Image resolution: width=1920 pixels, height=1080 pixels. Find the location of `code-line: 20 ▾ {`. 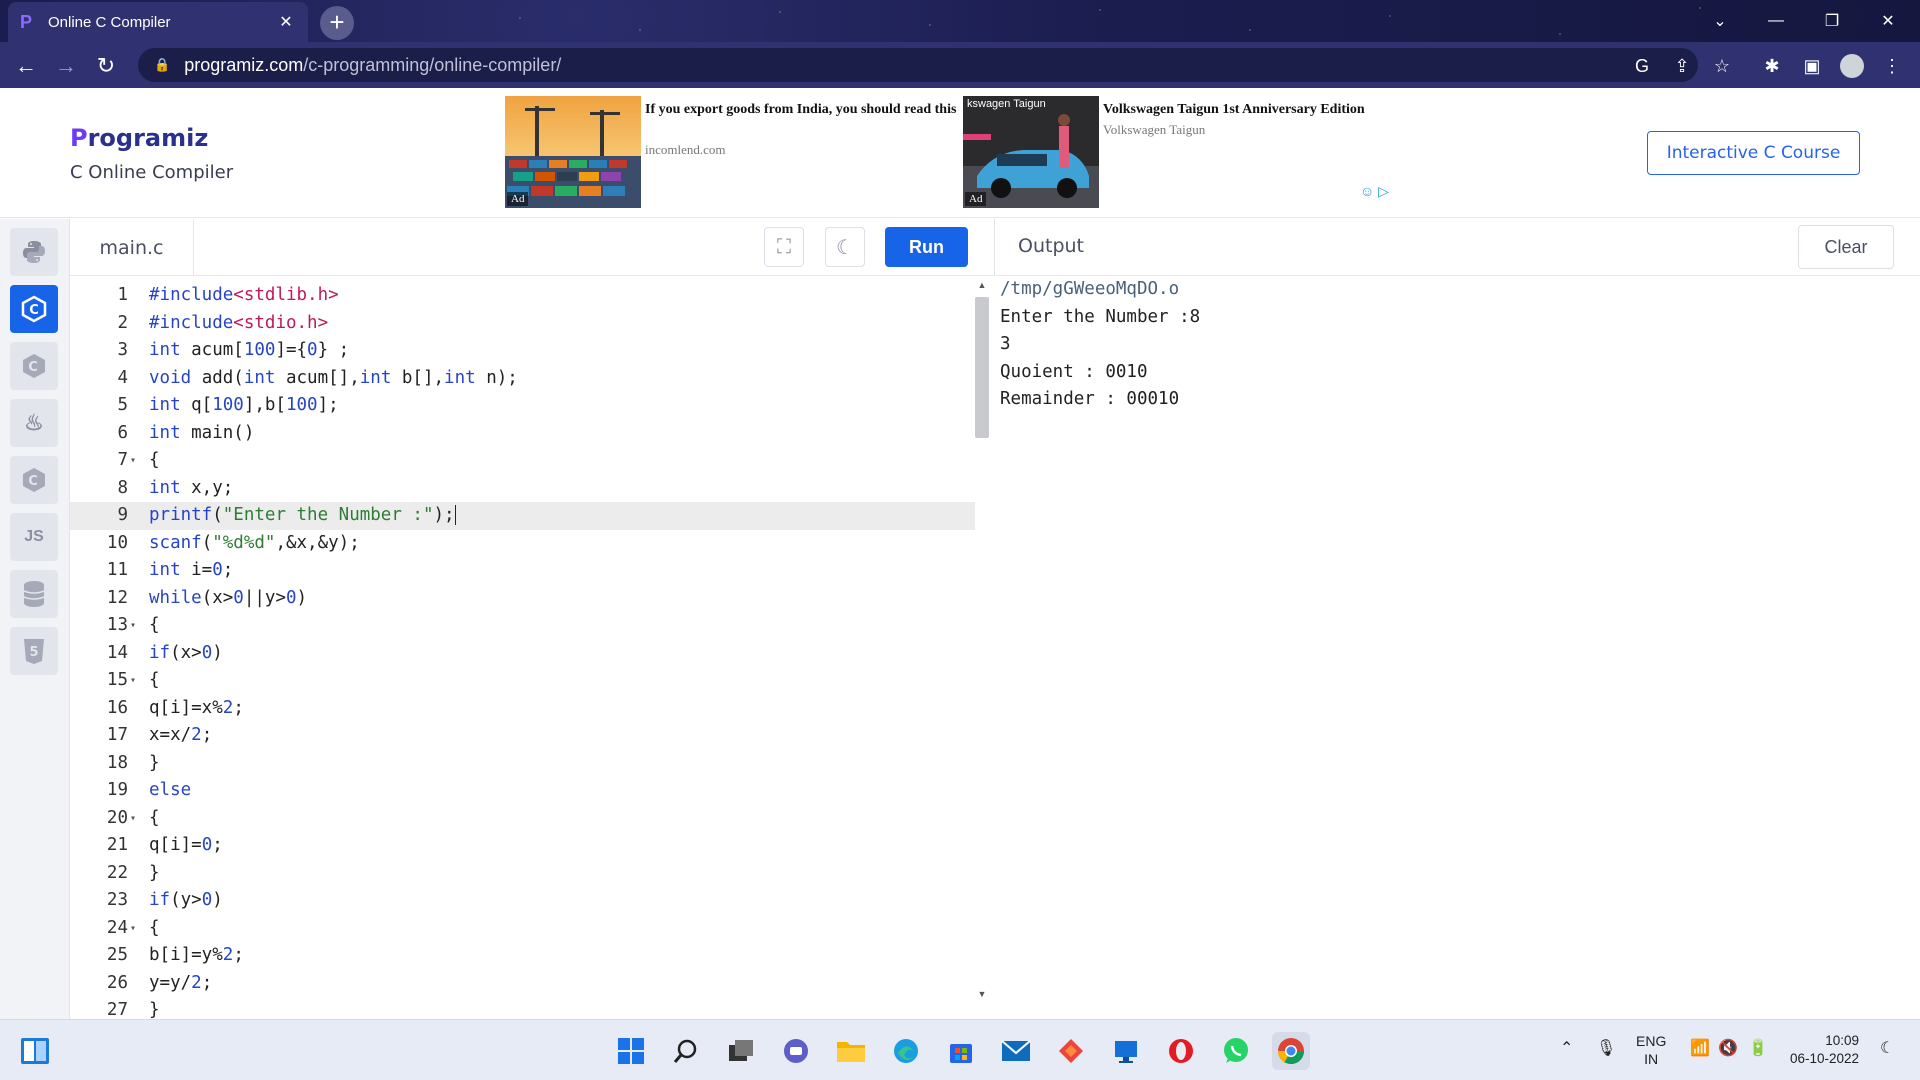

code-line: 20 ▾ { is located at coordinates (522, 819).